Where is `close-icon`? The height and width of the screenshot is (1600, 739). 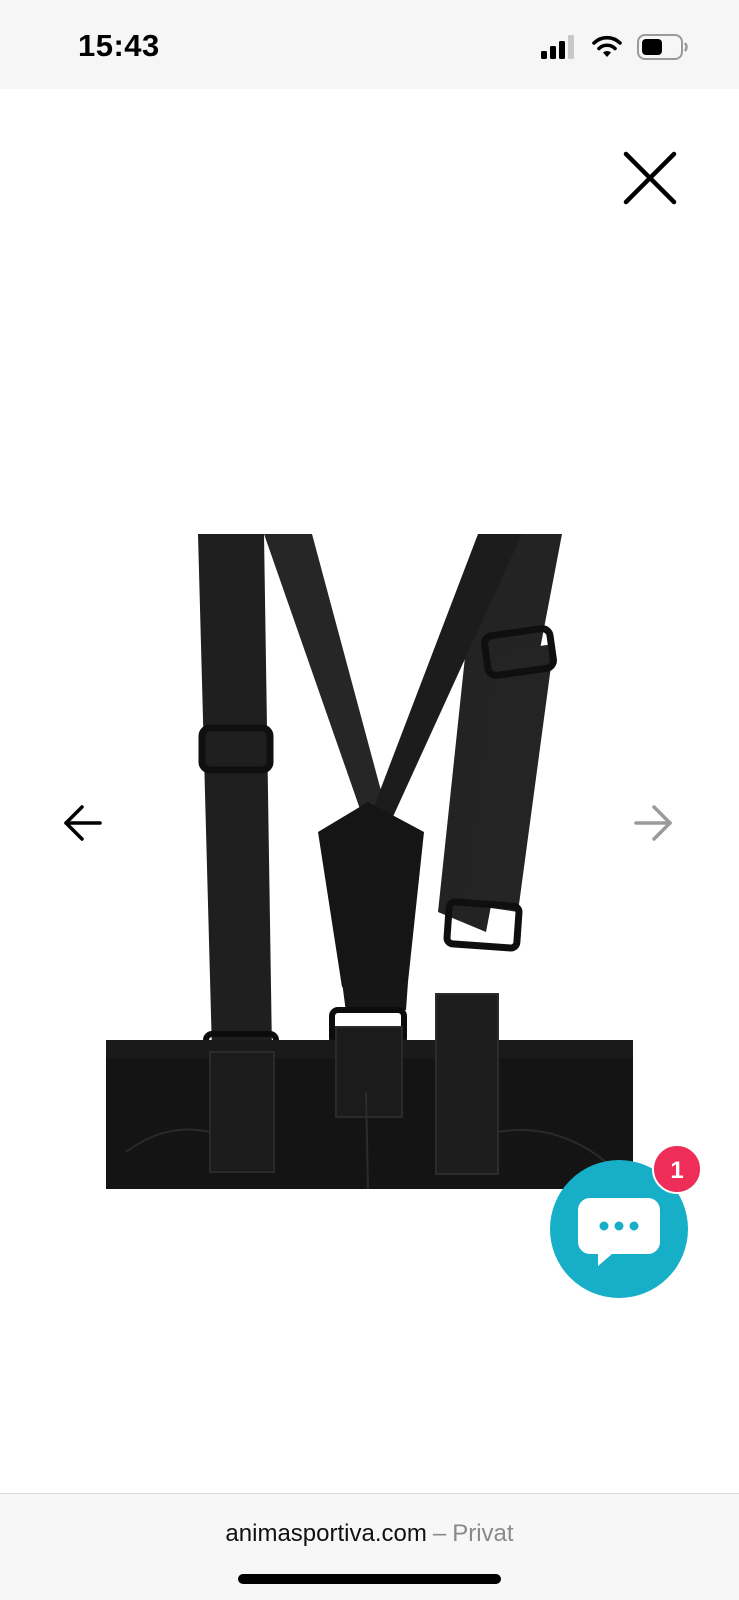 close-icon is located at coordinates (650, 178).